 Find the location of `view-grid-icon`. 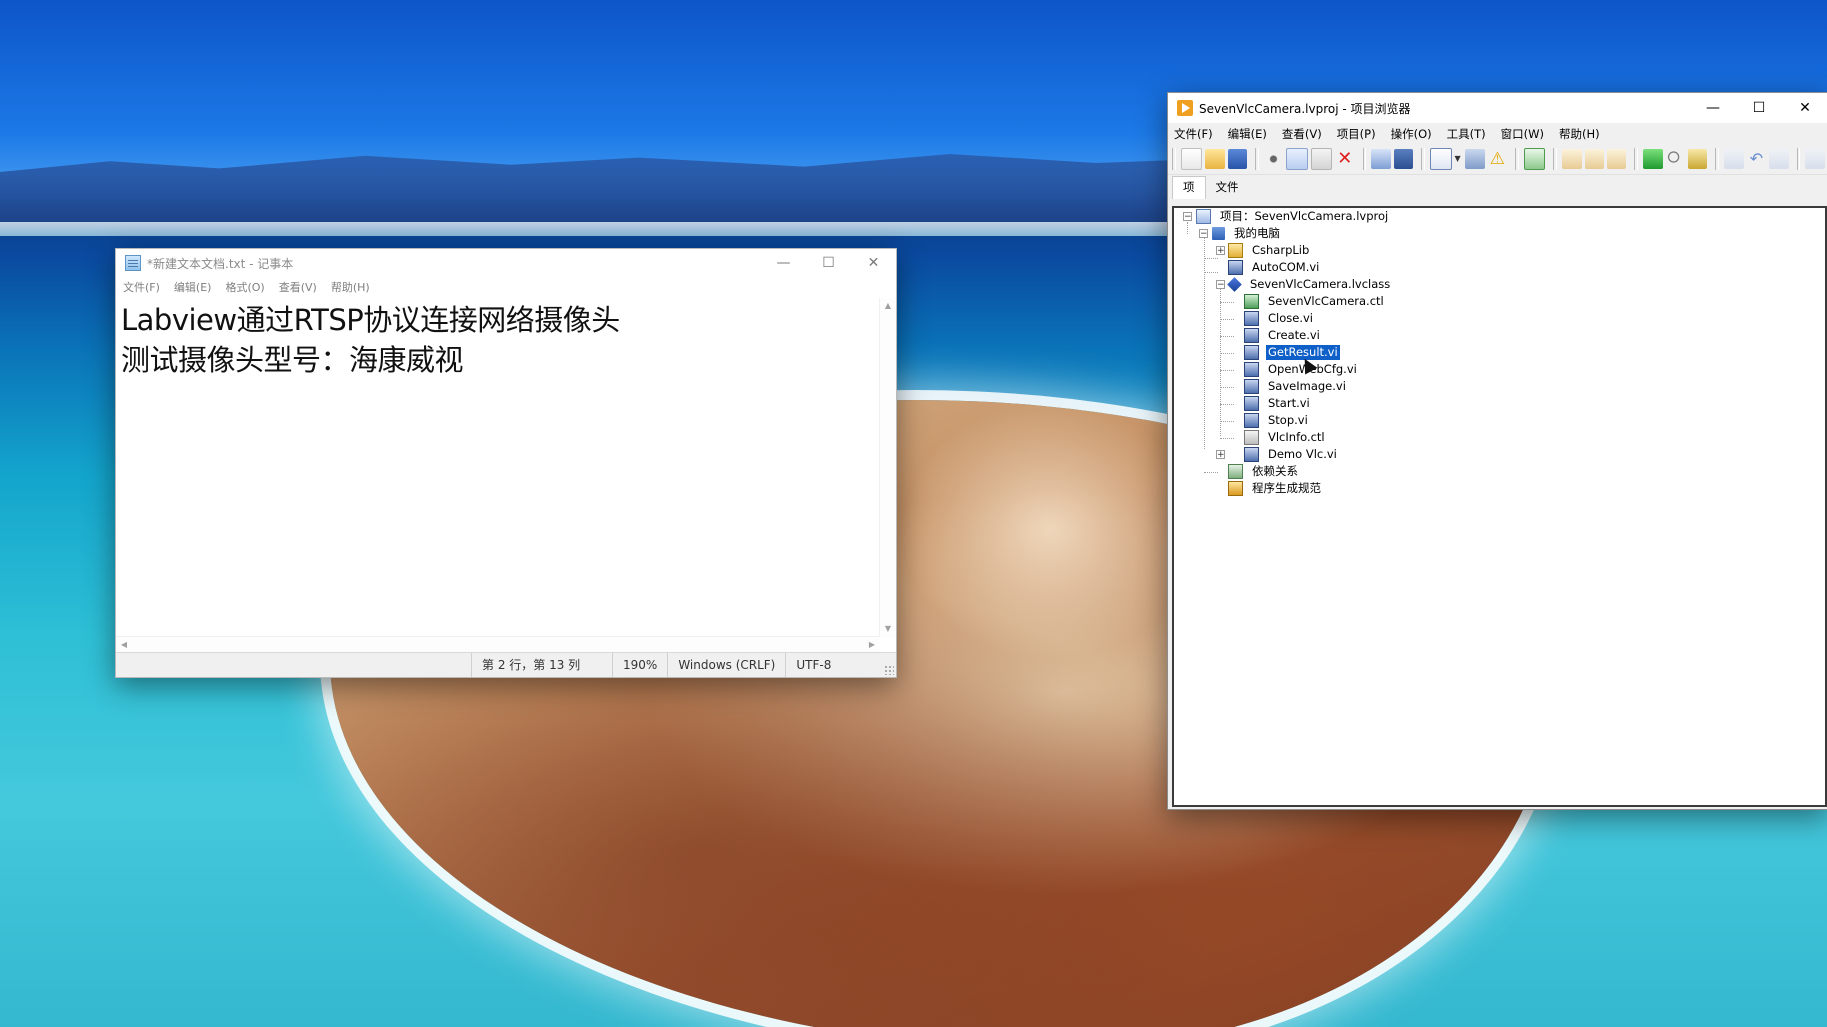

view-grid-icon is located at coordinates (1441, 159).